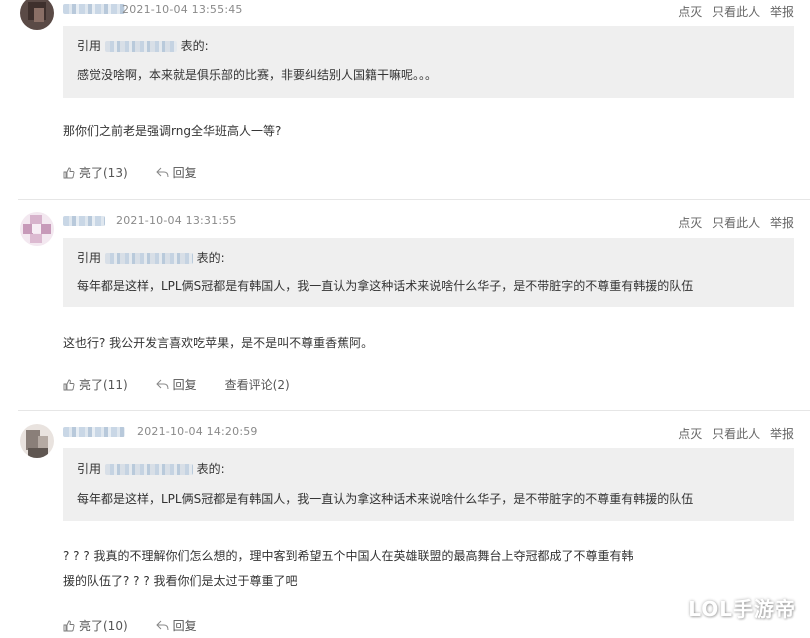 The width and height of the screenshot is (810, 638). I want to click on comment-footer: 亮了(10) 回复, so click(144, 625).